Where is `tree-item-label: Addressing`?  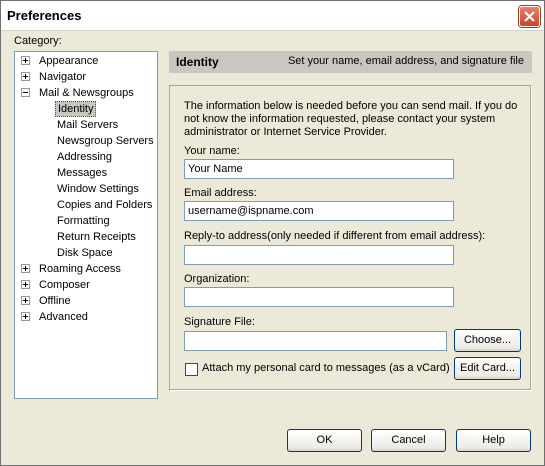
tree-item-label: Addressing is located at coordinates (85, 157).